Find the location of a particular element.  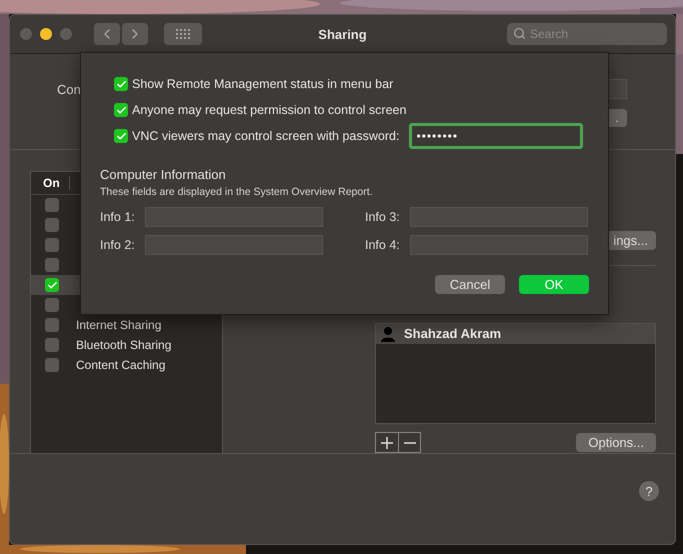

field-label: Info 2: is located at coordinates (117, 245).